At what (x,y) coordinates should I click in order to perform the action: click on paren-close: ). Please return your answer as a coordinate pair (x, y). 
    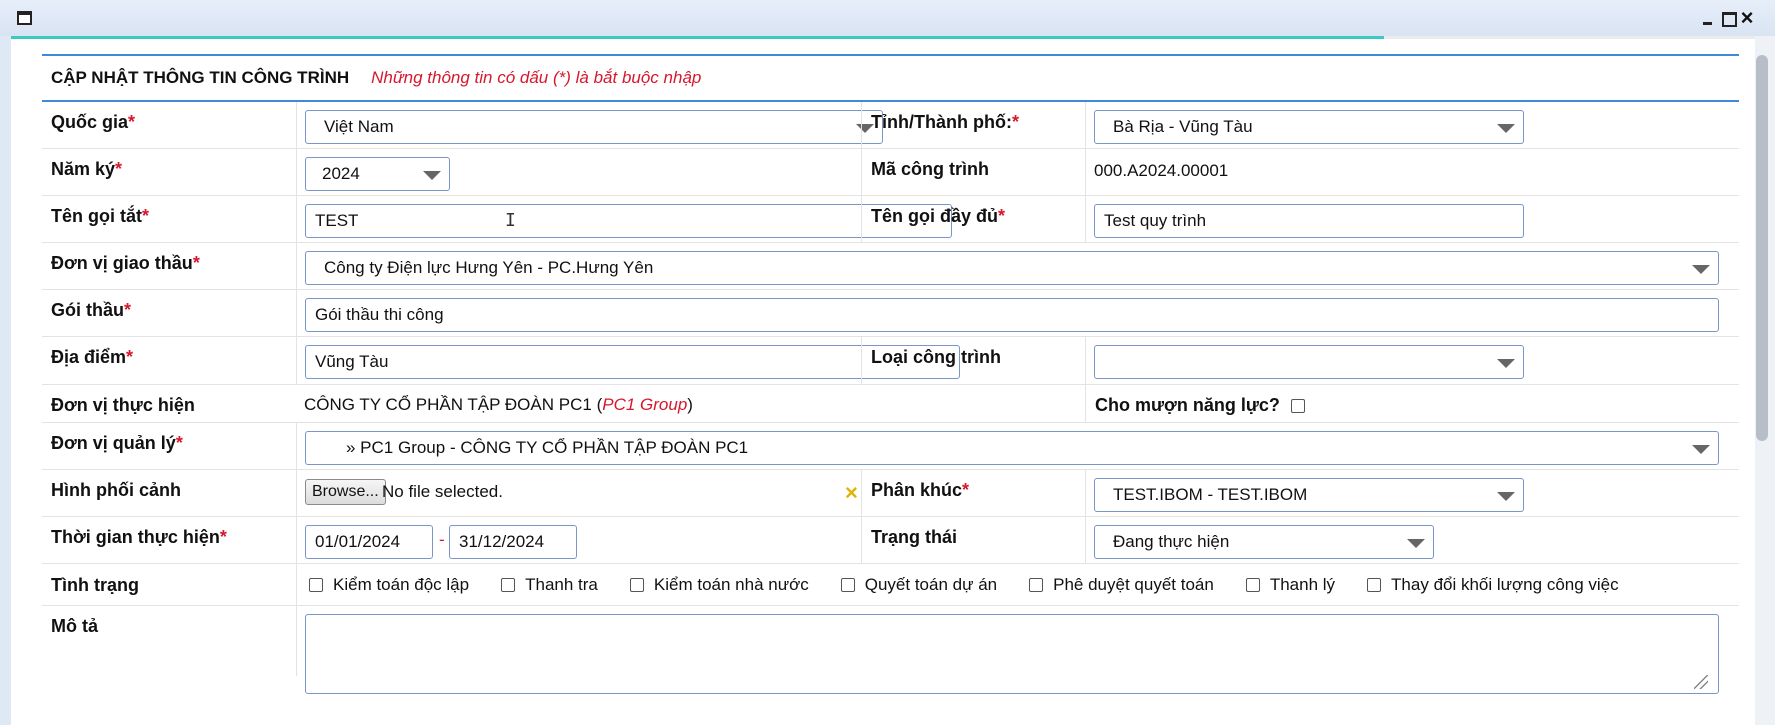
    Looking at the image, I should click on (690, 404).